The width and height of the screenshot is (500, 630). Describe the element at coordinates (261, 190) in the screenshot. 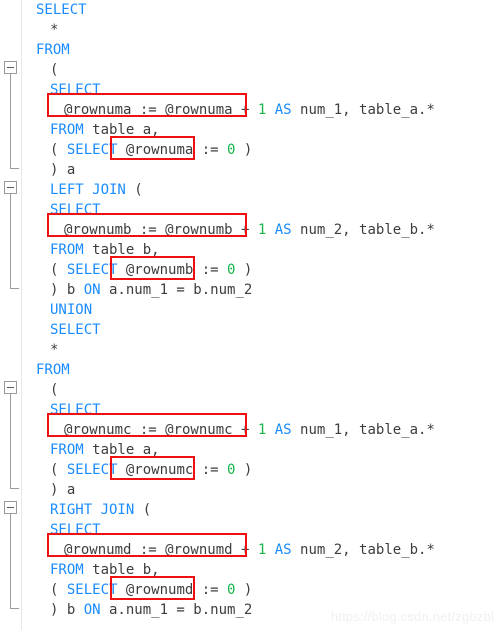

I see `code-line: LEFT JOIN (` at that location.